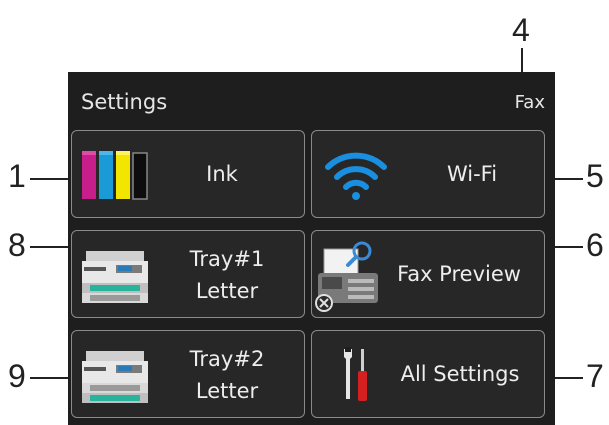  I want to click on fax-preview-label: Fax Preview, so click(459, 274).